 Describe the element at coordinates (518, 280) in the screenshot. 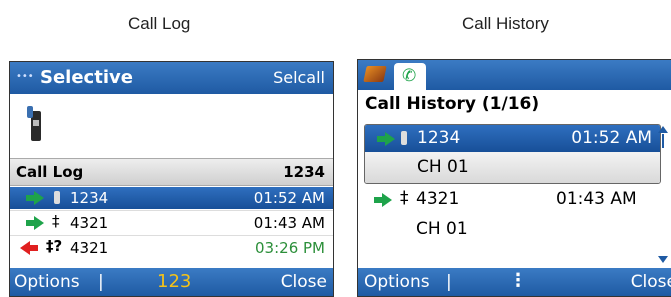

I see `navigation-icon: ⋮` at that location.